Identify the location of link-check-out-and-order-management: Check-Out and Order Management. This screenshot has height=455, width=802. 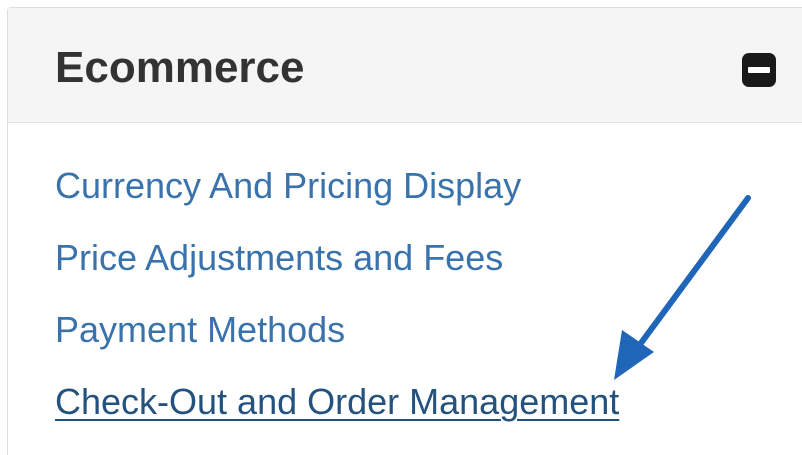
(337, 401).